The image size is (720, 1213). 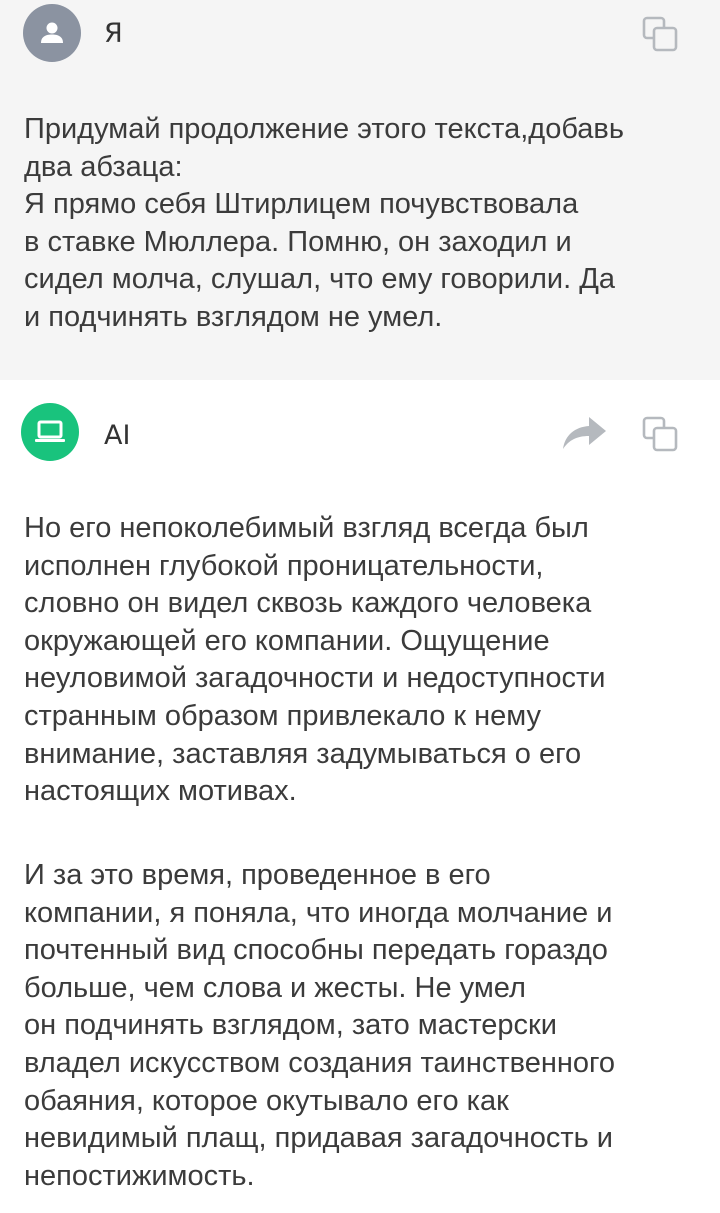 I want to click on copy-ai-message-button, so click(x=660, y=434).